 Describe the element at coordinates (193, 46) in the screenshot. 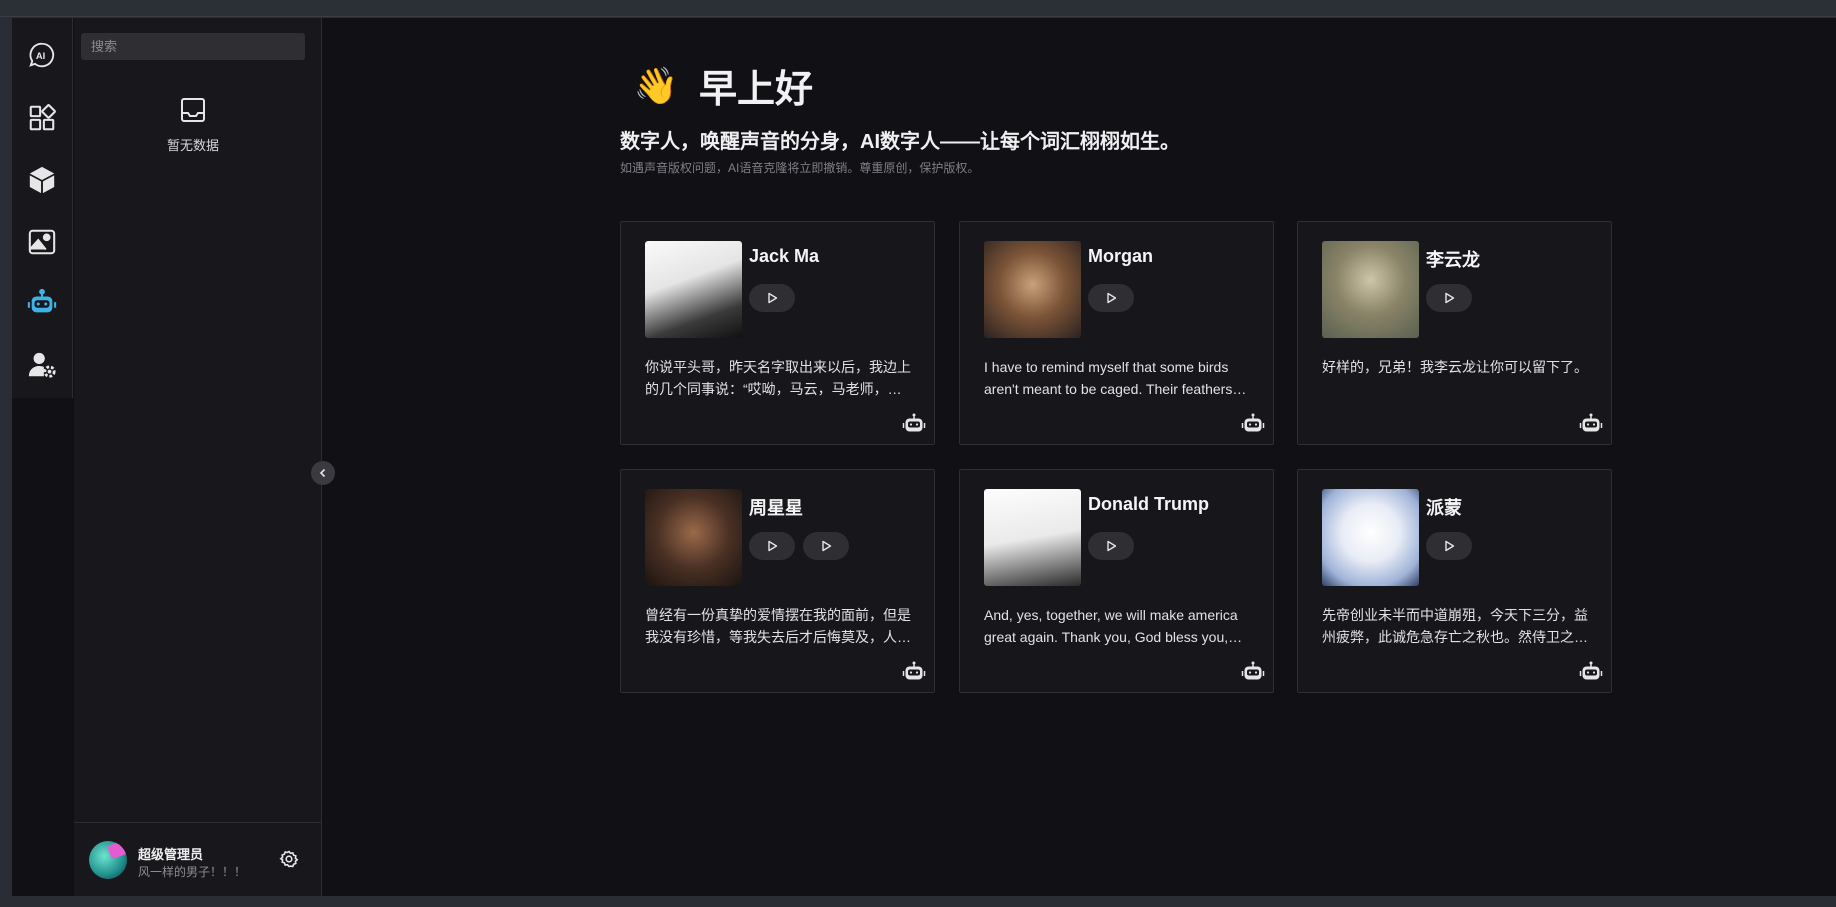

I see `search-input` at that location.